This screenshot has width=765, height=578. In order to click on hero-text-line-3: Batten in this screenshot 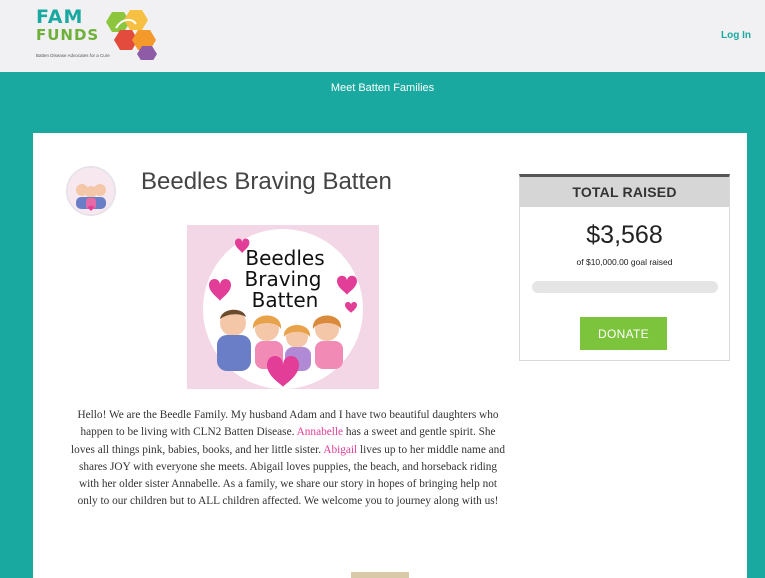, I will do `click(285, 300)`.